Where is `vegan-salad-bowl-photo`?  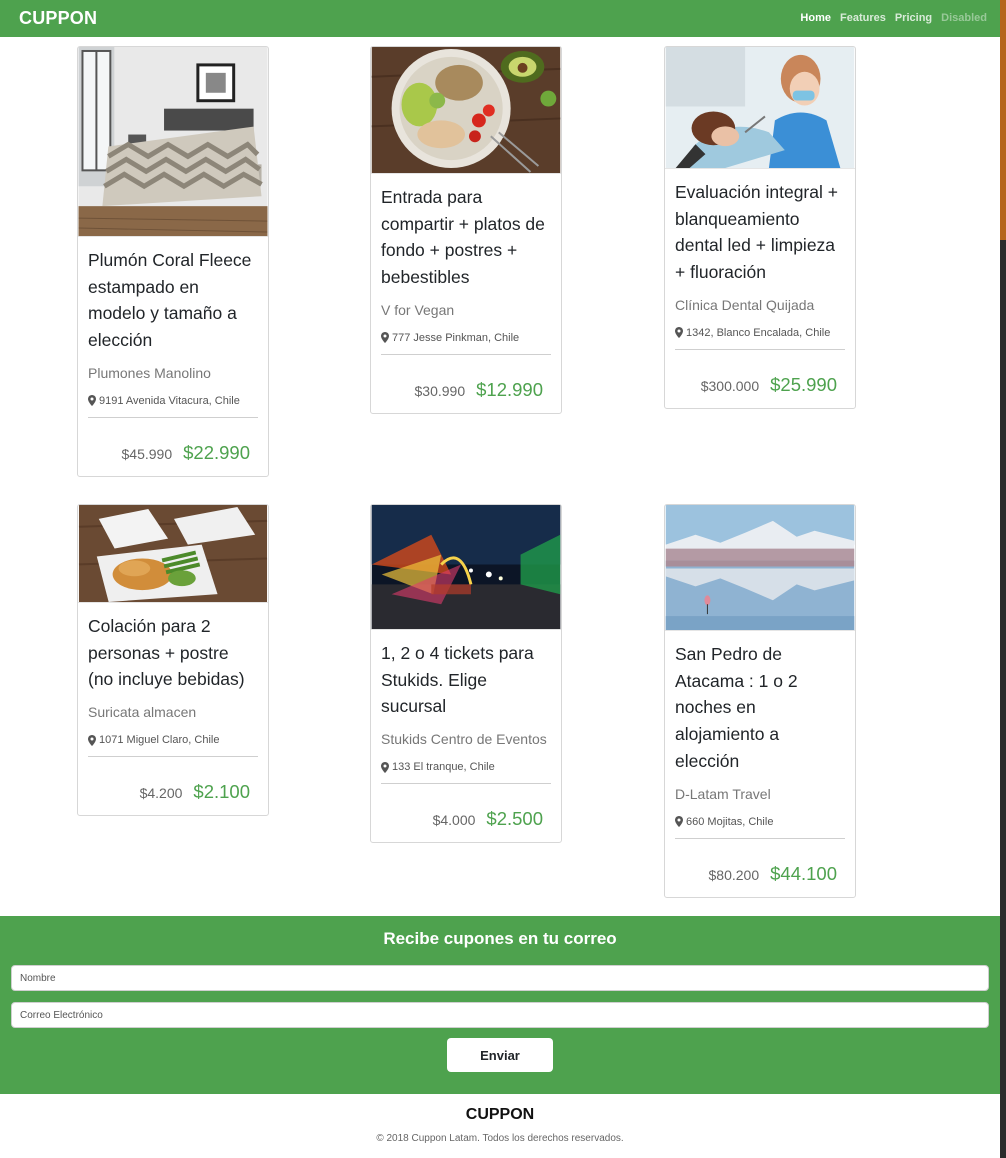
vegan-salad-bowl-photo is located at coordinates (466, 110).